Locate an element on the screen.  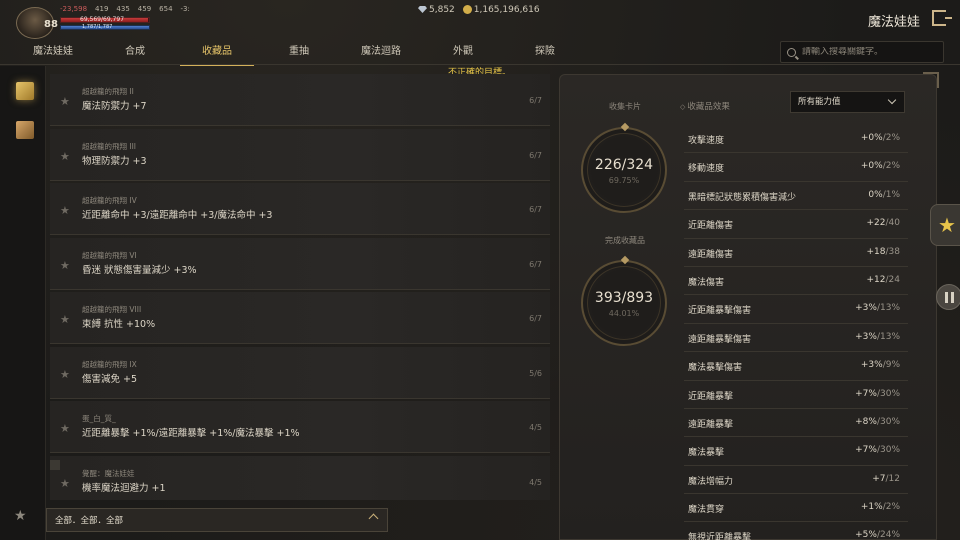
collection-card: ★ 超越籠的飛翔 VIII 束縛 抗性 +10% 6/7 is located at coordinates (300, 318).